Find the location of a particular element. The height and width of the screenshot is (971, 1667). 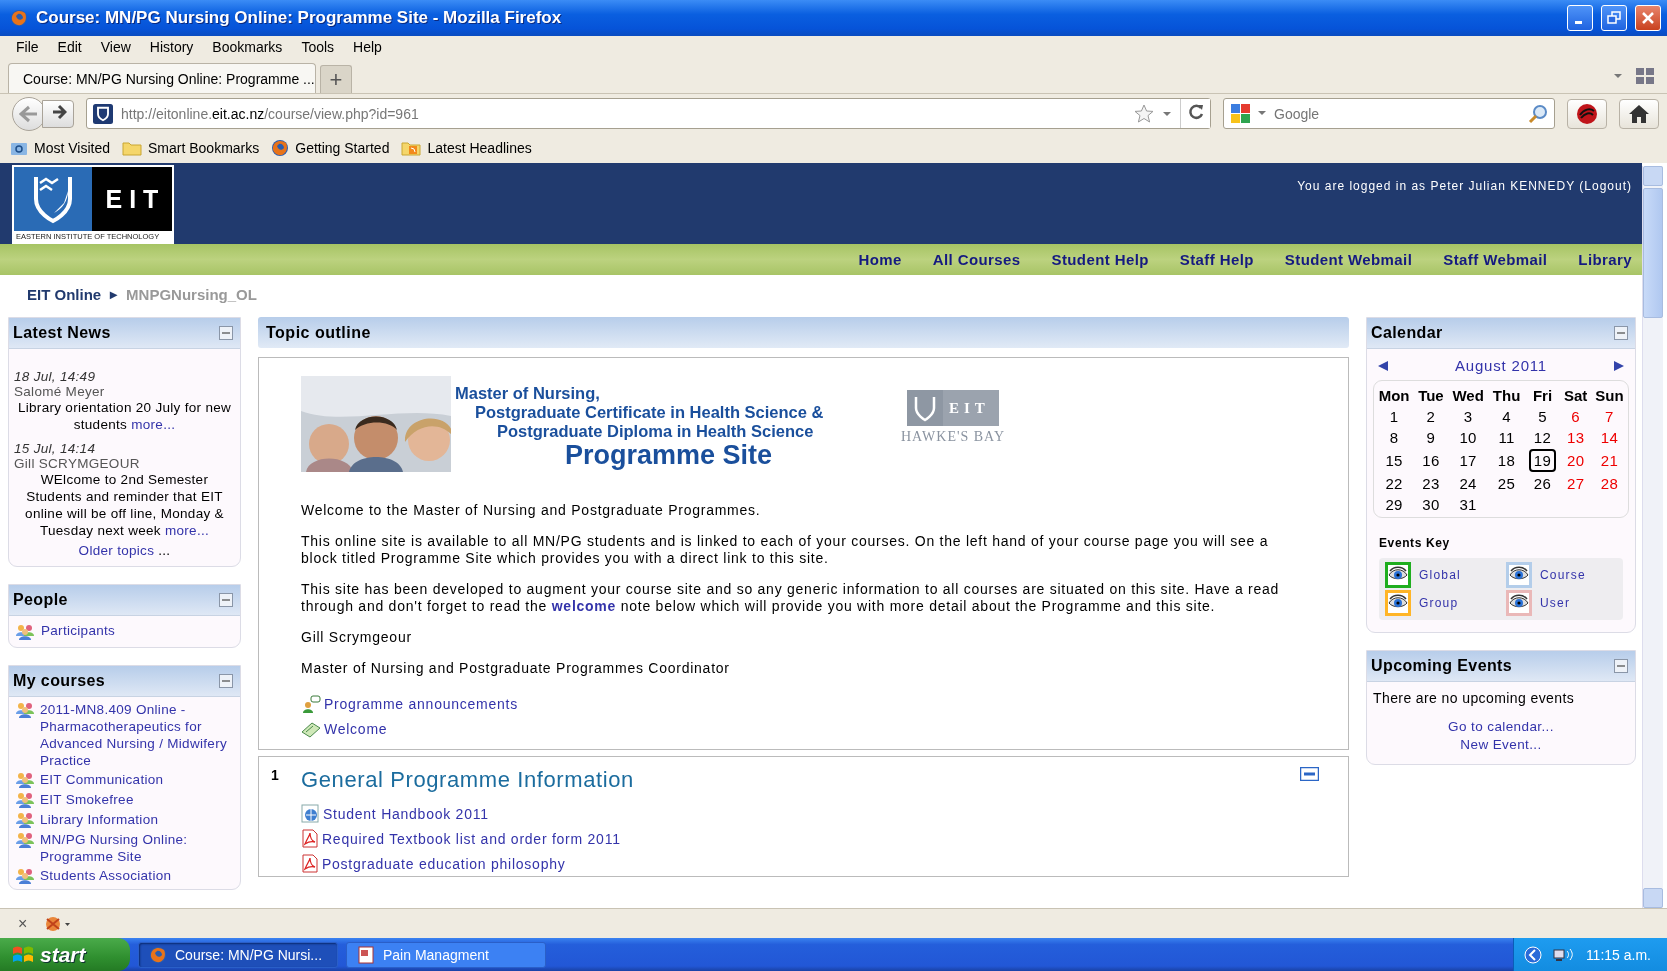

address-bar: http://eitonline.eit.ac.nz/course/view.php?id=961 is located at coordinates (648, 113).